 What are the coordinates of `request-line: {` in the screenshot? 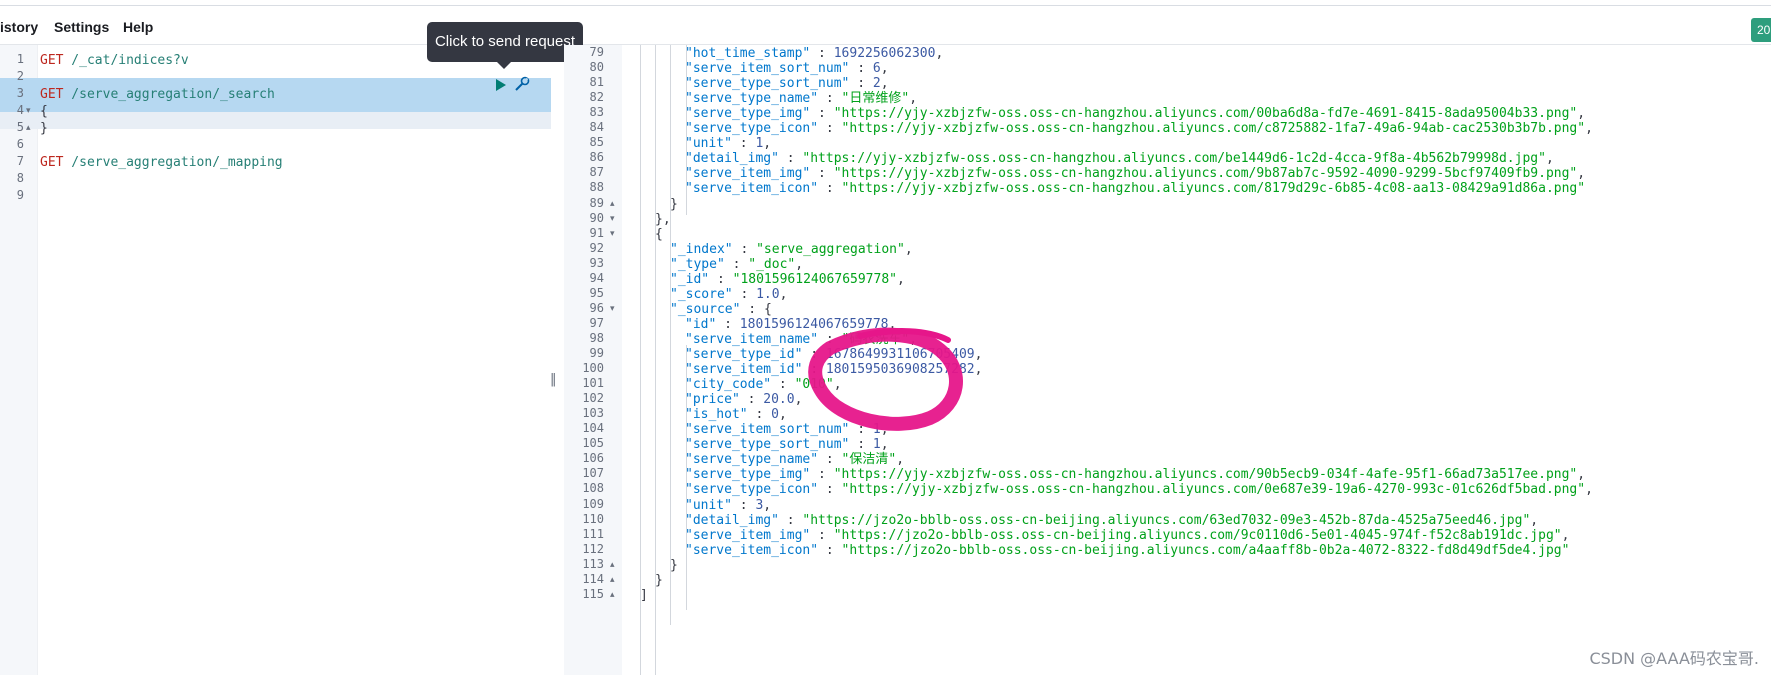 It's located at (44, 111).